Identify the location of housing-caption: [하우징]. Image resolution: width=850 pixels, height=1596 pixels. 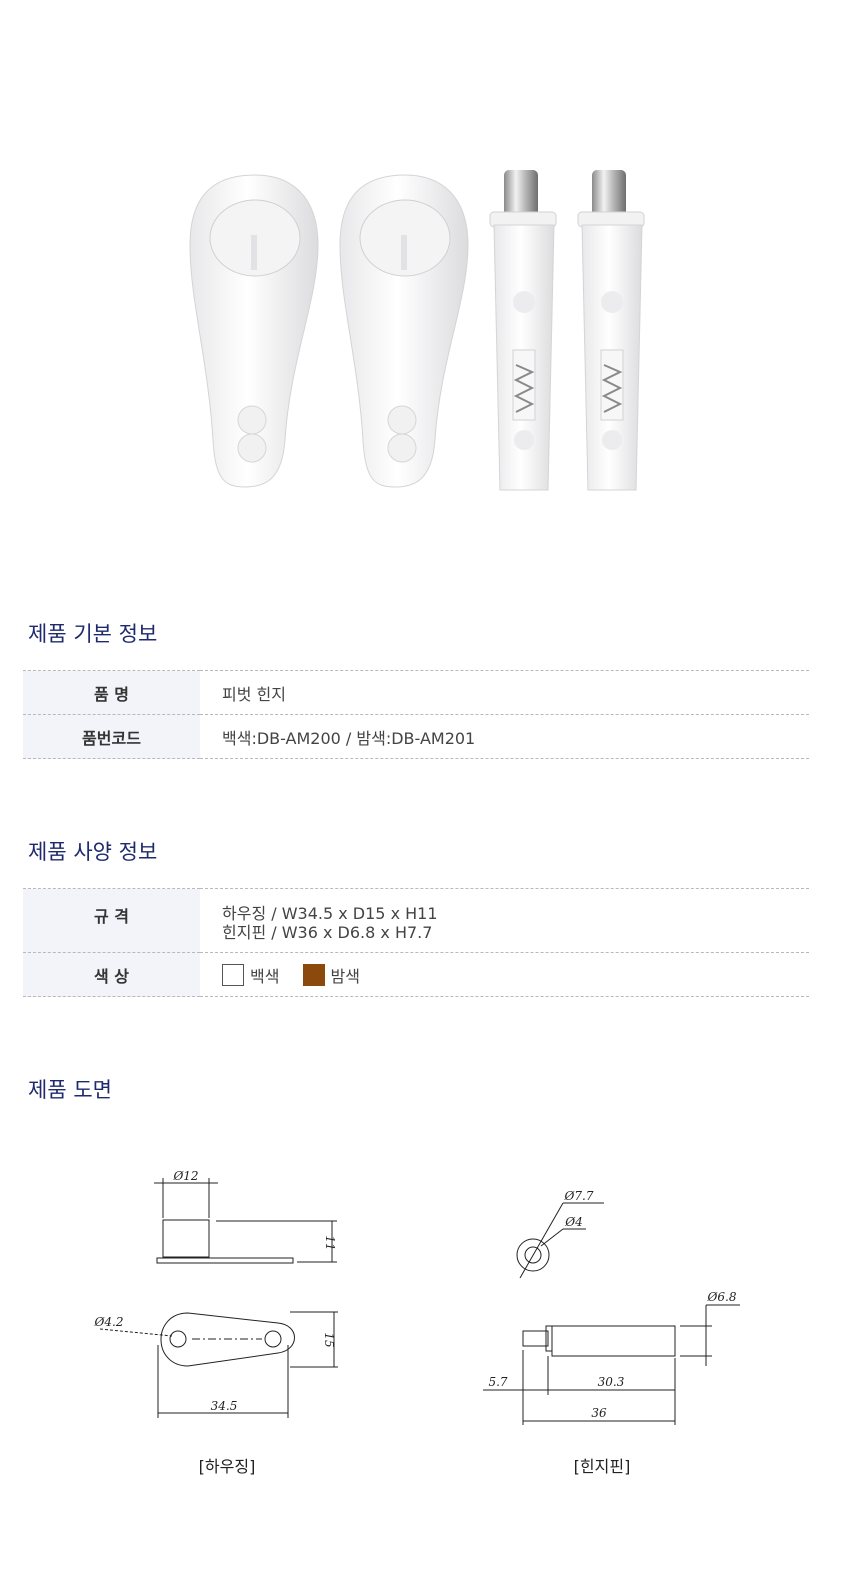
(227, 1466).